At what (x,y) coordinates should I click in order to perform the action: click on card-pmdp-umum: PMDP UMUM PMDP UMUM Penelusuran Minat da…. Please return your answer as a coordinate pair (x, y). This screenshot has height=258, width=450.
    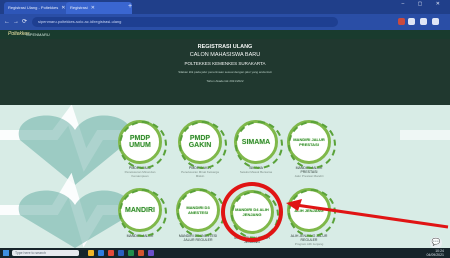
    Looking at the image, I should click on (142, 149).